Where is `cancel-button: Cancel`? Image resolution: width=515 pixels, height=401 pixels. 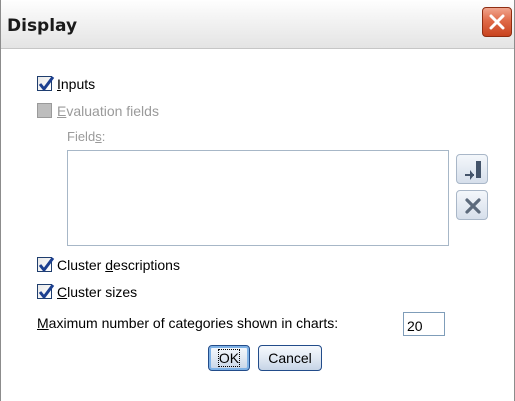 cancel-button: Cancel is located at coordinates (290, 358).